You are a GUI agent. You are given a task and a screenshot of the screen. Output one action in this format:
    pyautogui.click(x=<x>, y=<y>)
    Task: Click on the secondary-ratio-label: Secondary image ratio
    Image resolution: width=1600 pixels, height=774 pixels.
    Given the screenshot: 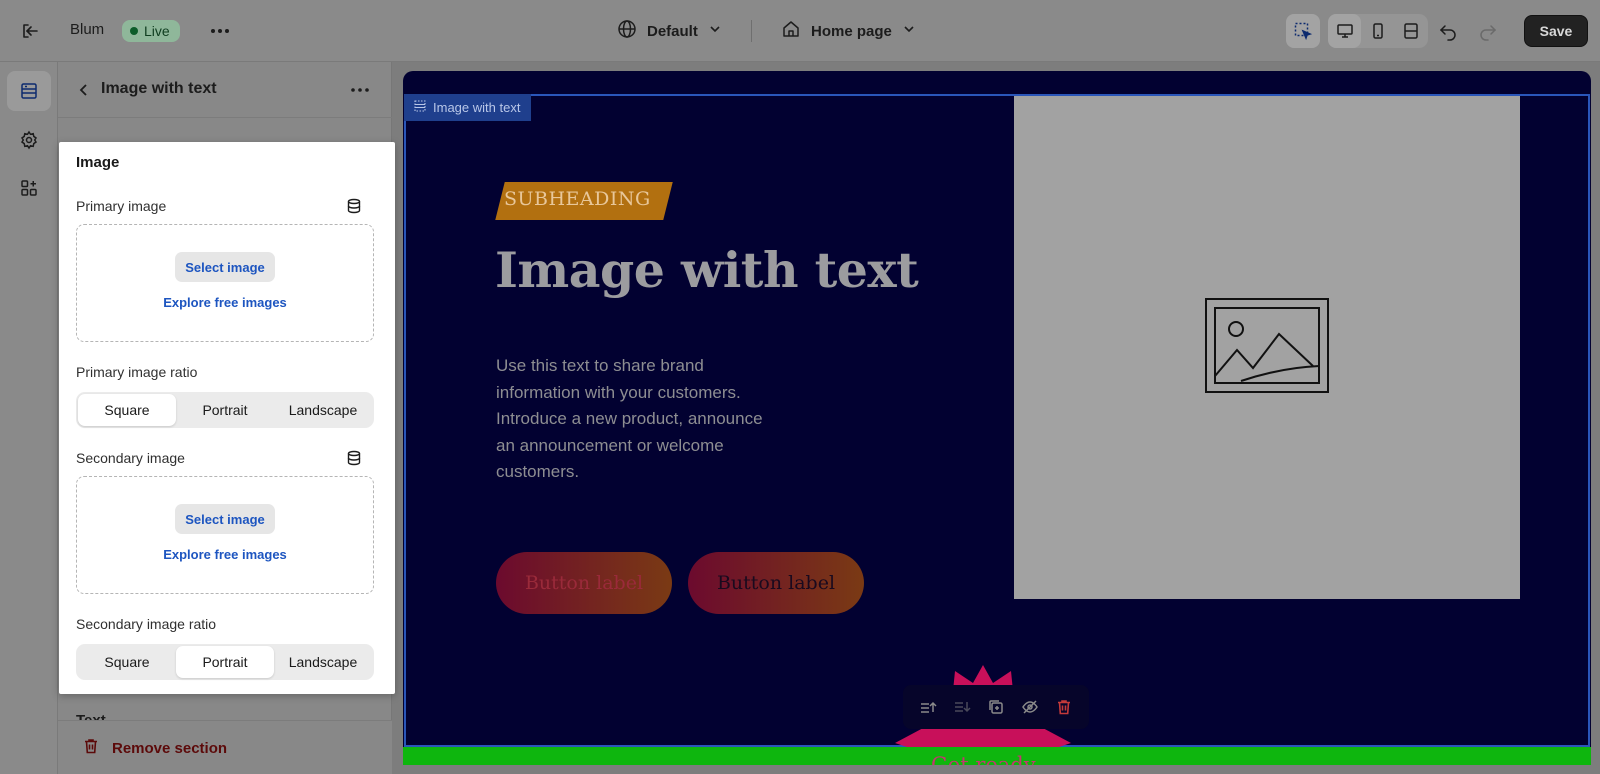 What is the action you would take?
    pyautogui.click(x=146, y=624)
    